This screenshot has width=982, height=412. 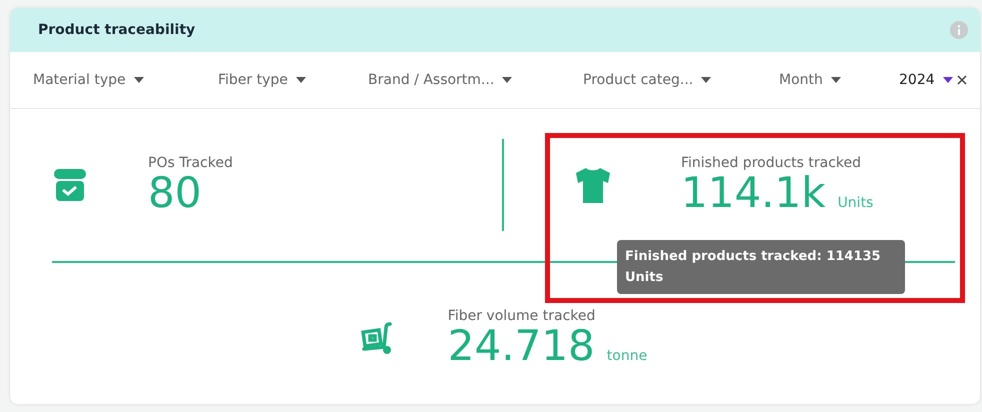 I want to click on close-icon, so click(x=961, y=80).